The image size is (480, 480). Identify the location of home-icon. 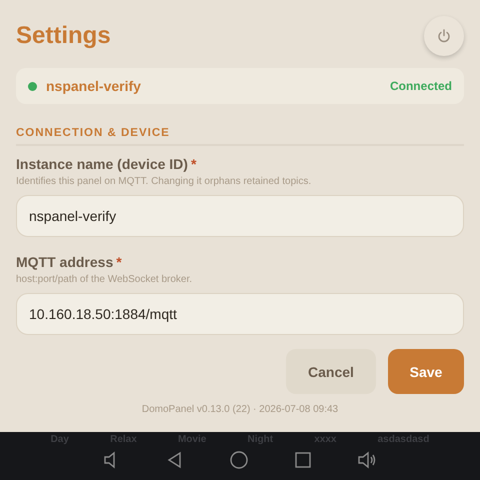
(239, 460).